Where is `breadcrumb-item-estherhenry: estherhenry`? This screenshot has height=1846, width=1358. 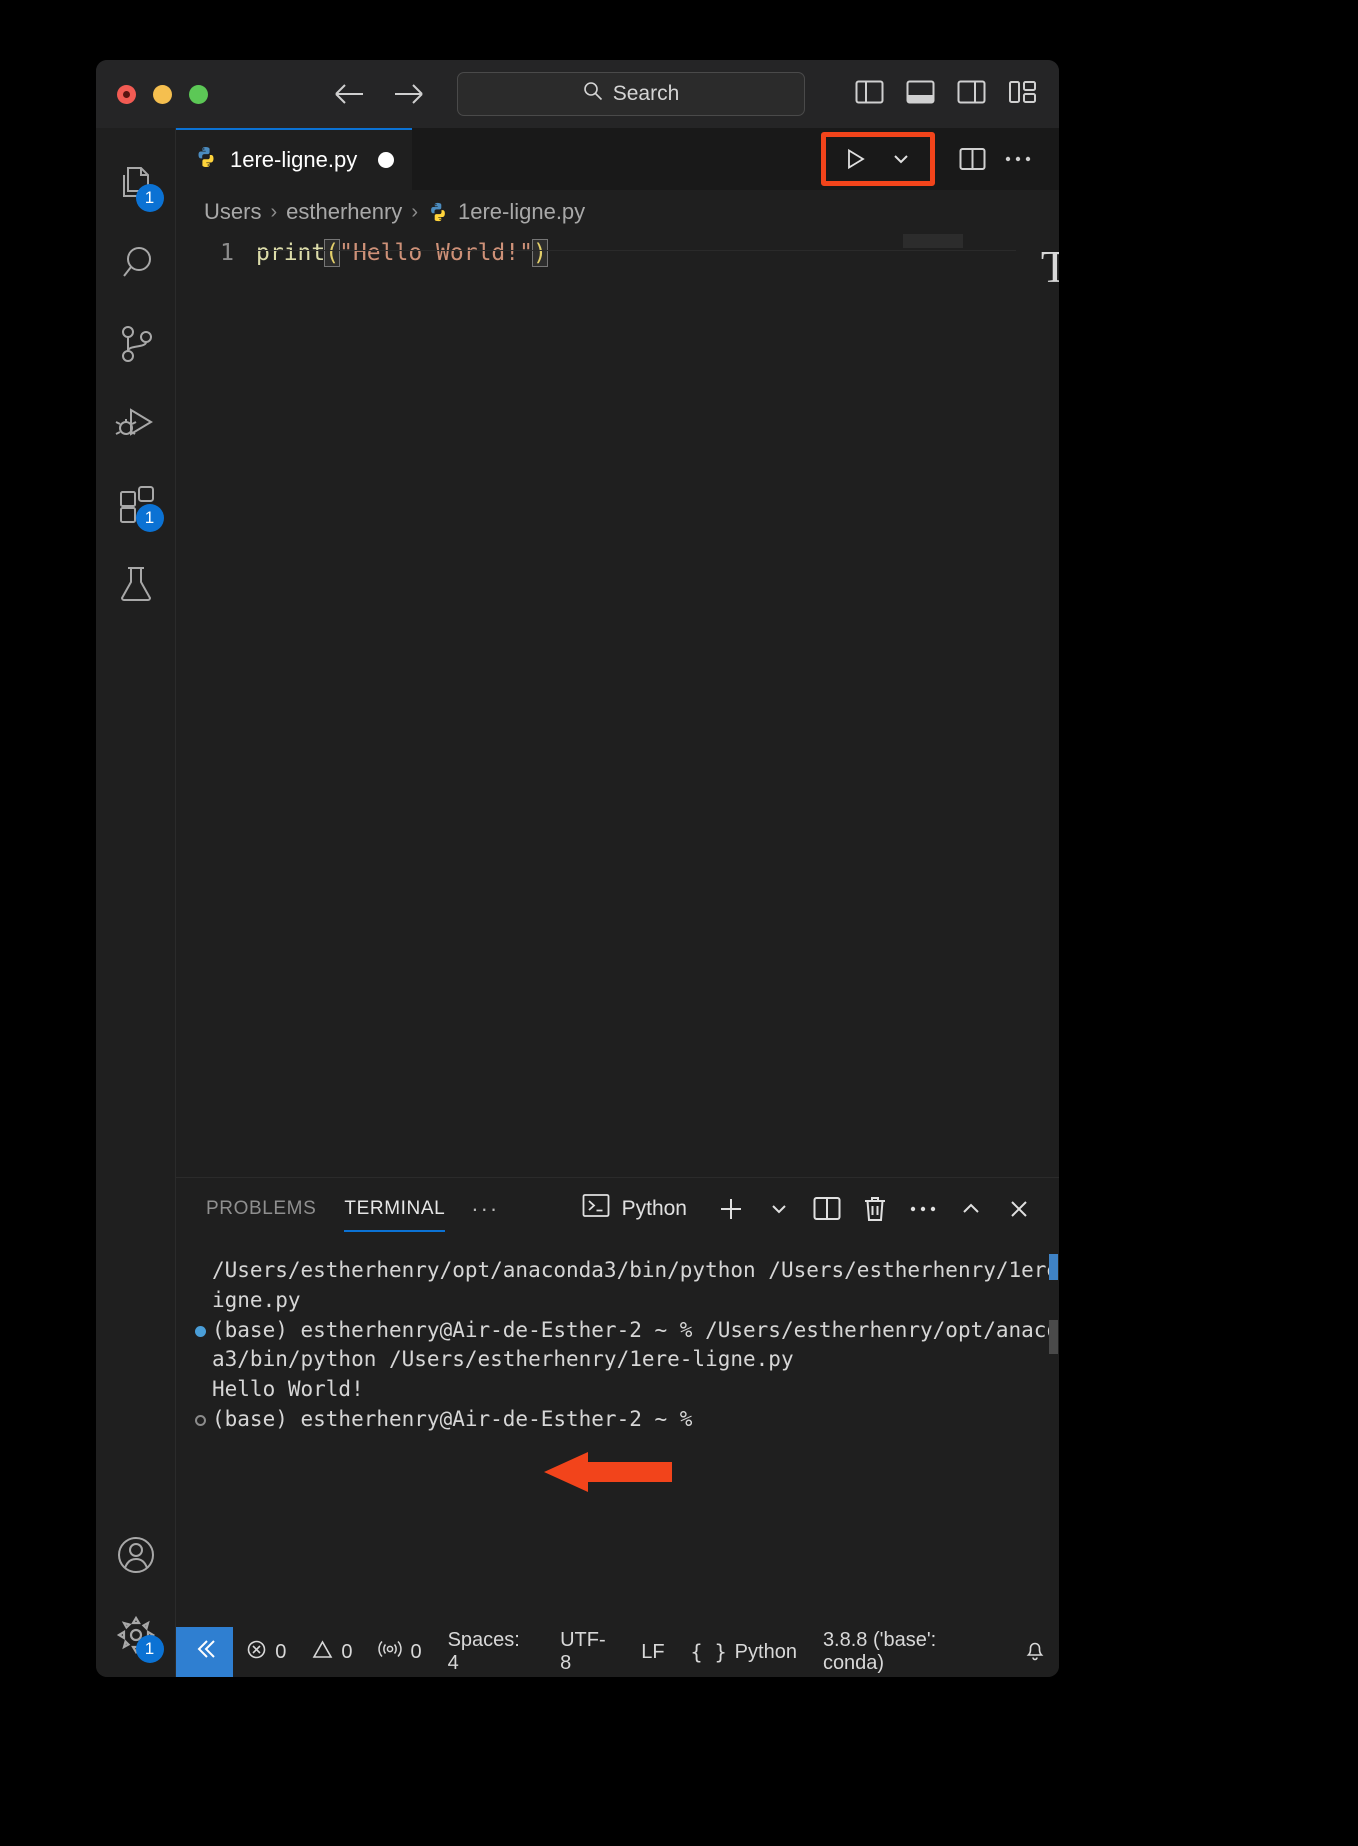
breadcrumb-item-estherhenry: estherhenry is located at coordinates (344, 212).